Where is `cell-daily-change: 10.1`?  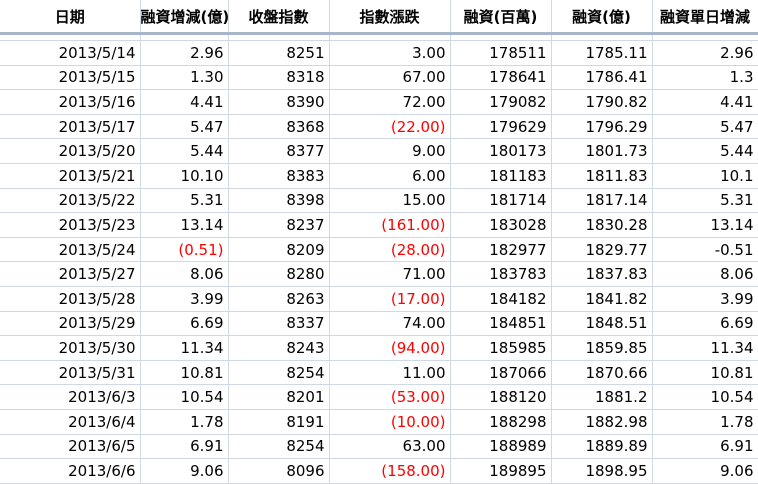
cell-daily-change: 10.1 is located at coordinates (705, 176).